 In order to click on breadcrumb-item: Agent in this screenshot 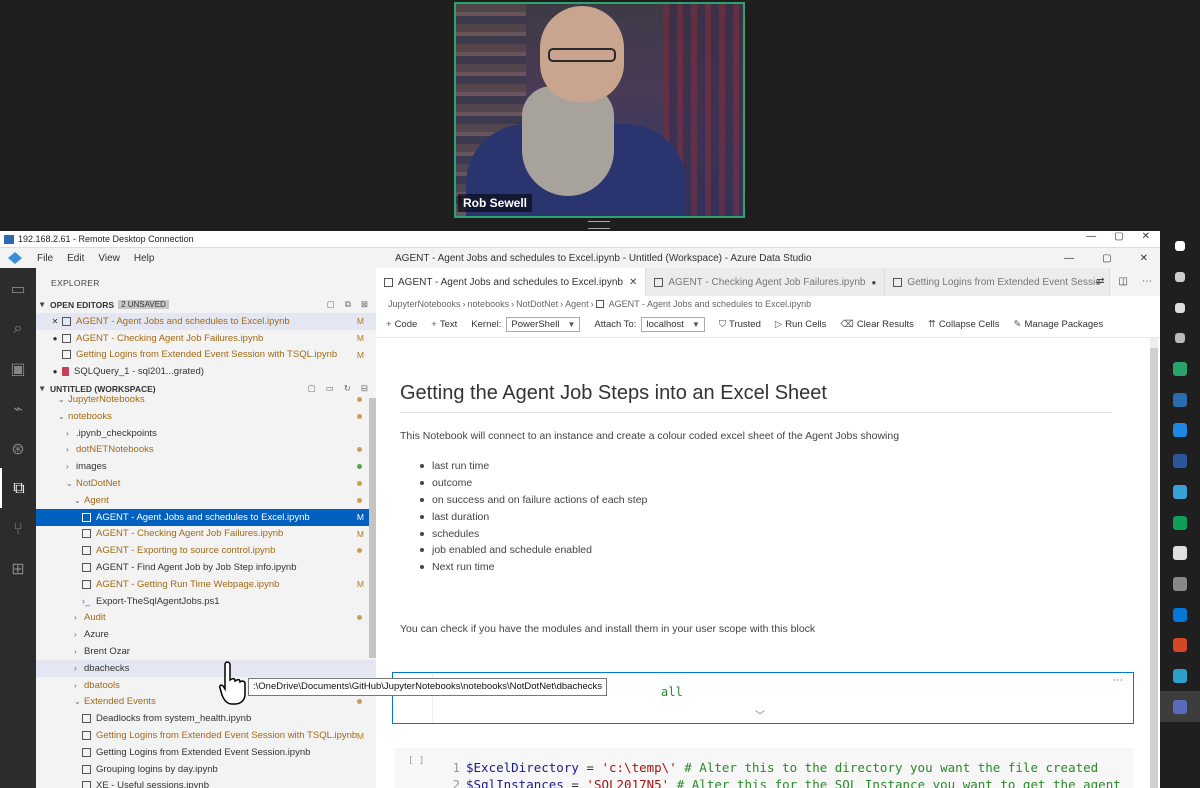, I will do `click(577, 304)`.